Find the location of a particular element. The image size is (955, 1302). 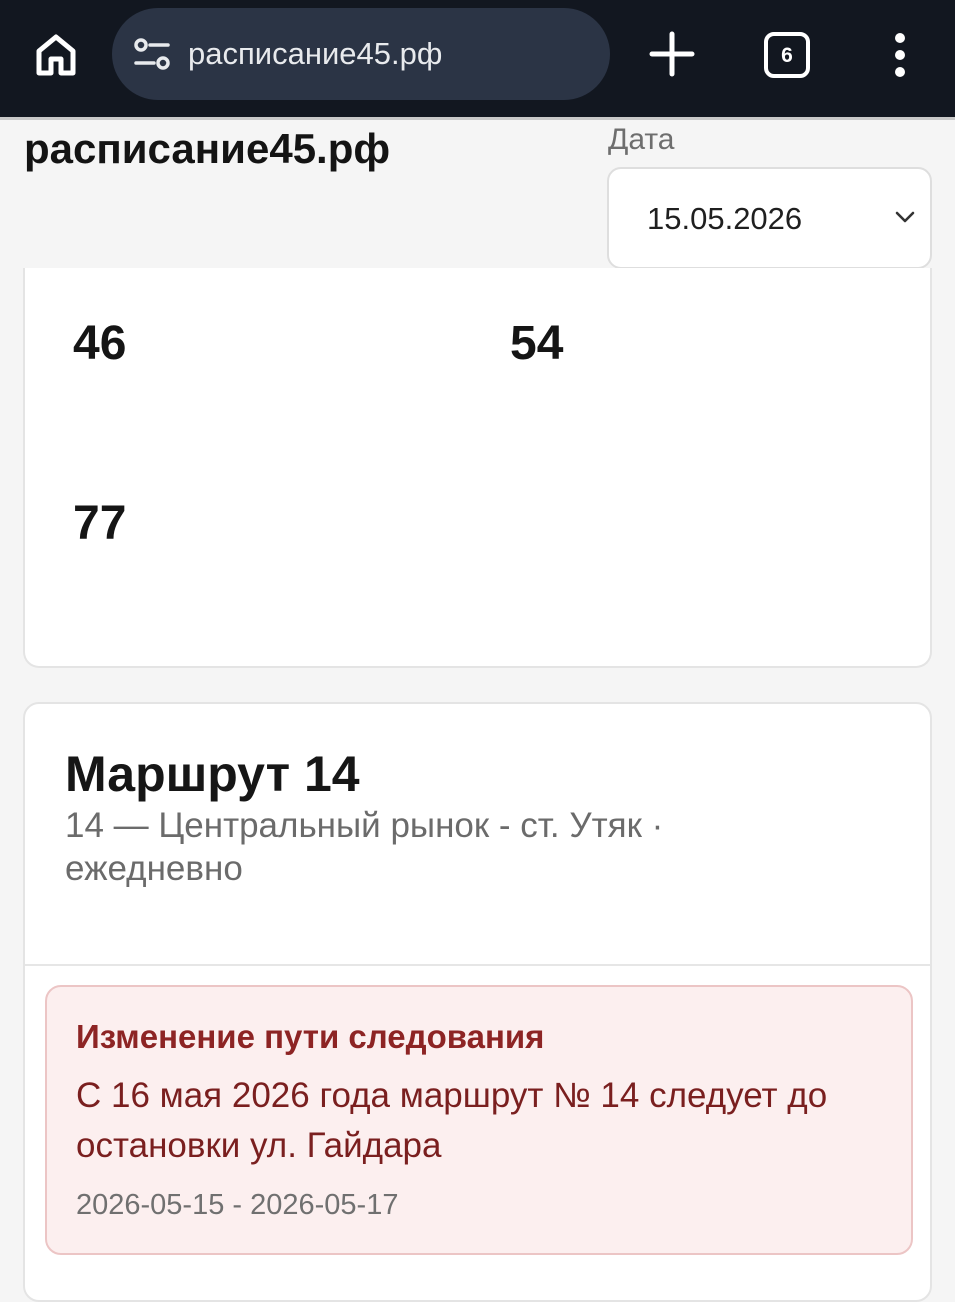

date-select: 15.05.2026 is located at coordinates (769, 218).